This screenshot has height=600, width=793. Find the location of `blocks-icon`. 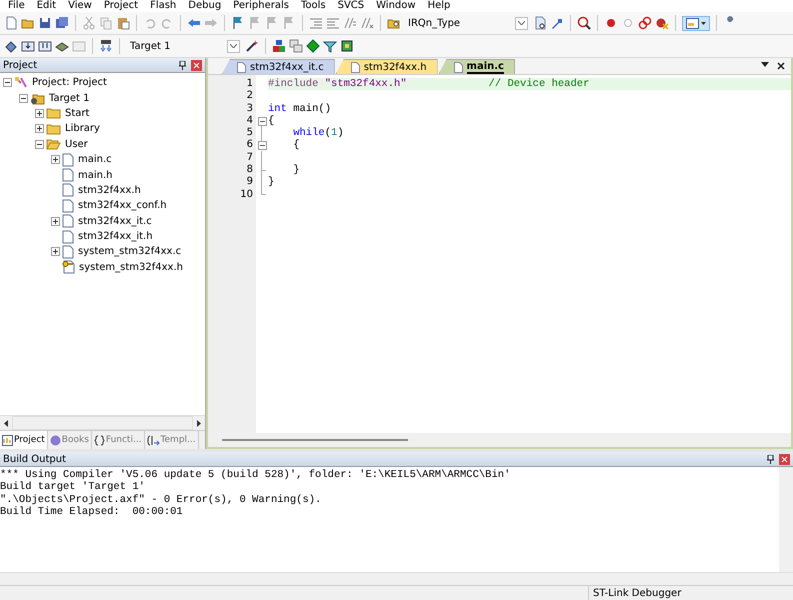

blocks-icon is located at coordinates (279, 46).